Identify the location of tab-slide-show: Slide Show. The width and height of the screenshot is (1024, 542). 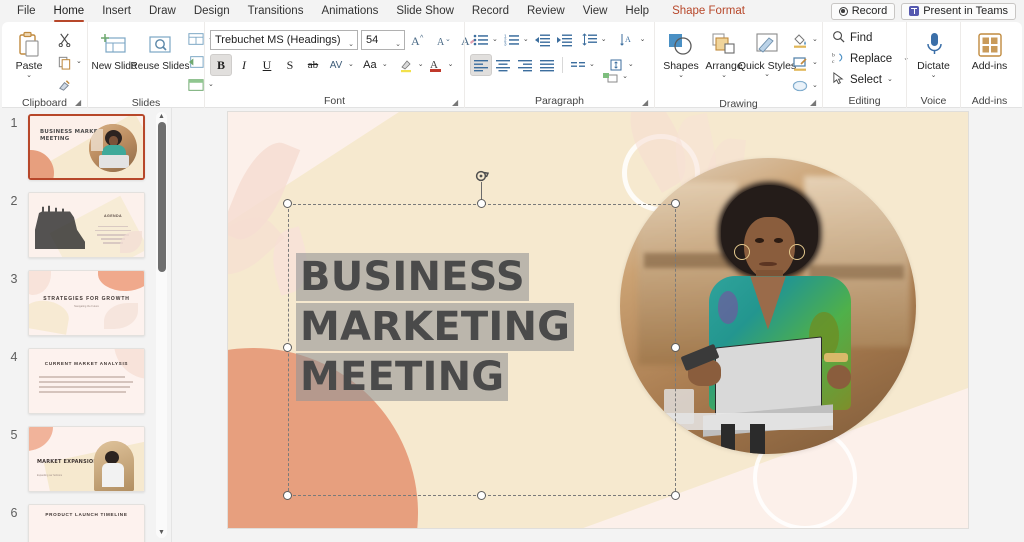
(425, 11).